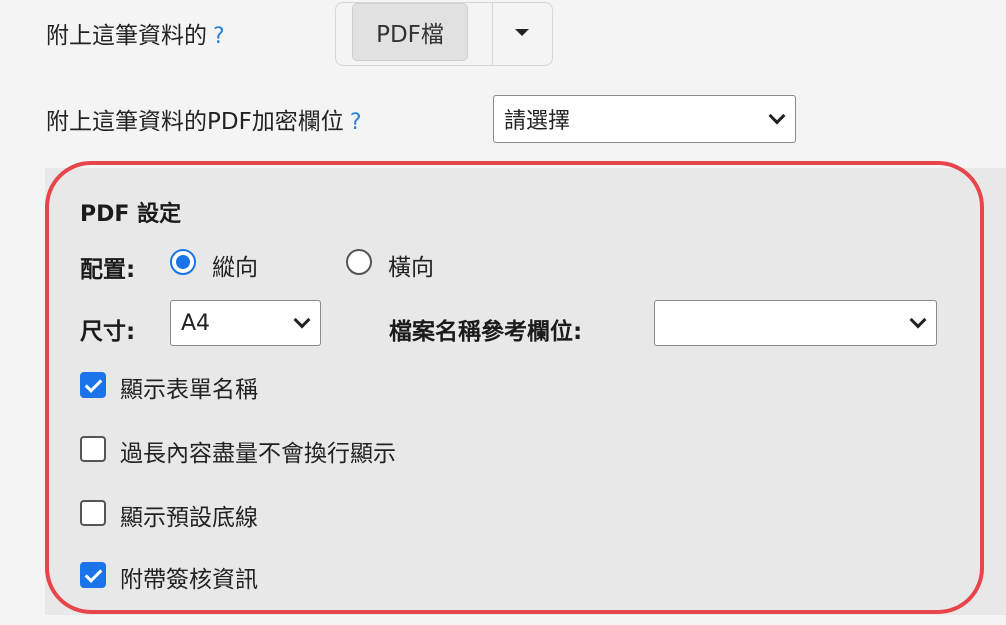 This screenshot has width=1006, height=625. I want to click on attach-row-label: 附上這筆資料的?, so click(135, 33).